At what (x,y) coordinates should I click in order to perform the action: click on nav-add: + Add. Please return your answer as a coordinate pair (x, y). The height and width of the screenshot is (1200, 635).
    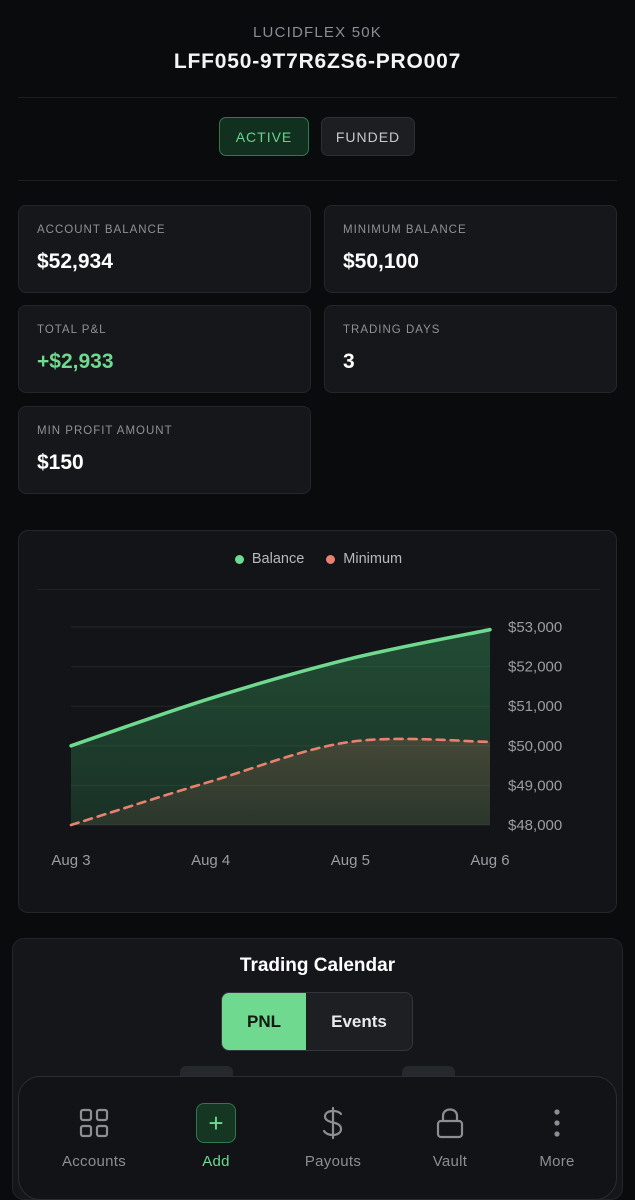
    Looking at the image, I should click on (216, 1138).